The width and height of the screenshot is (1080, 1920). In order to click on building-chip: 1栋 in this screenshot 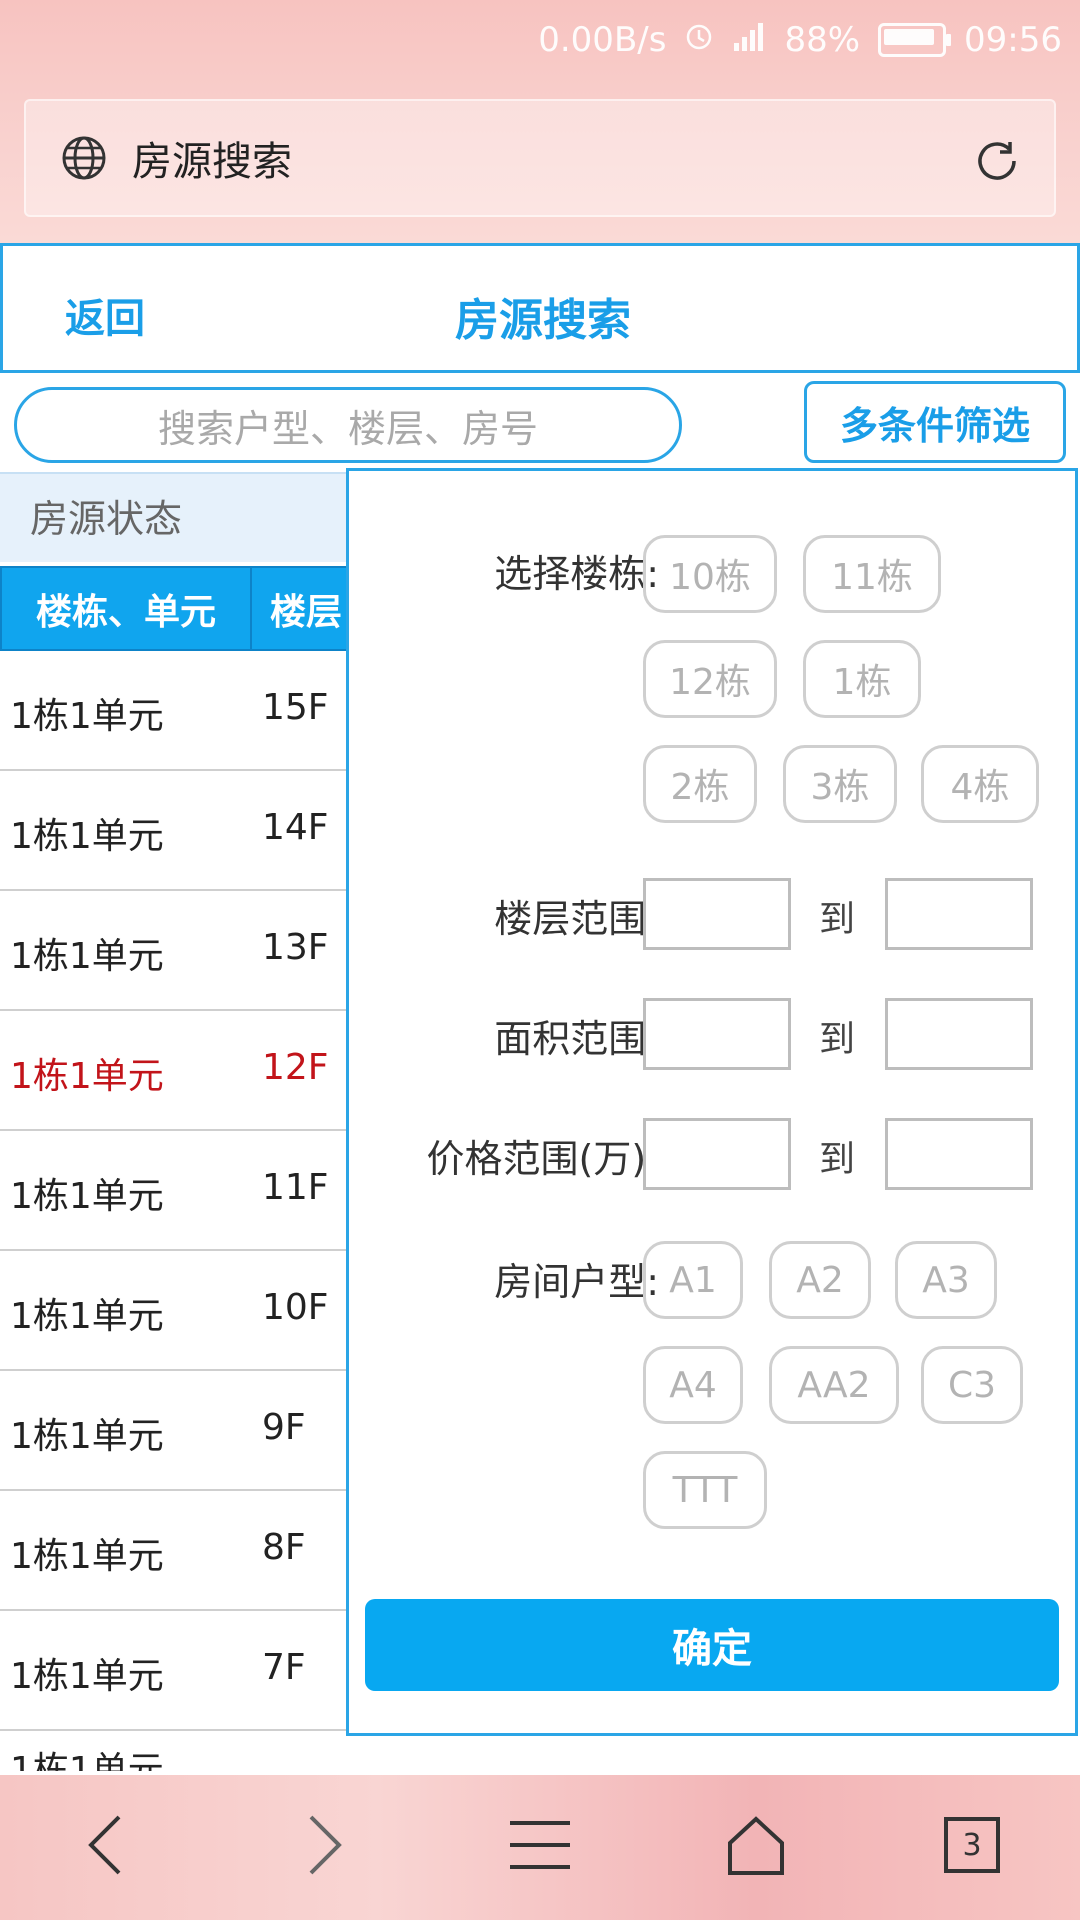, I will do `click(862, 679)`.